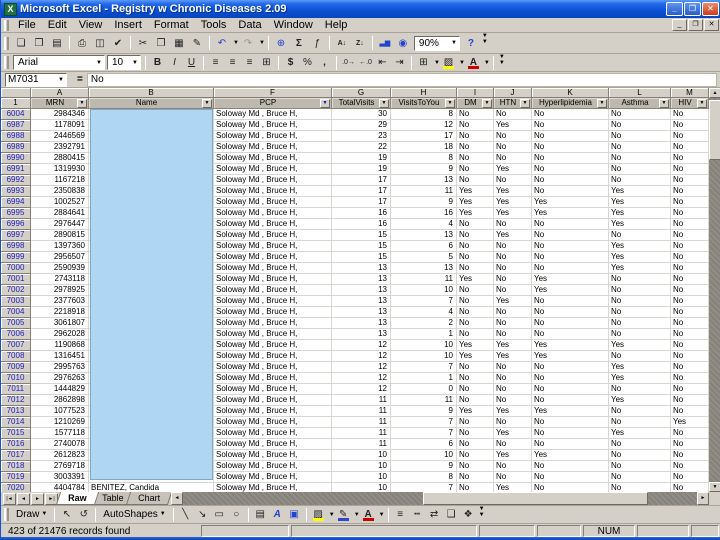 The height and width of the screenshot is (540, 720). What do you see at coordinates (424, 323) in the screenshot?
I see `cell-visits-to-you: 2` at bounding box center [424, 323].